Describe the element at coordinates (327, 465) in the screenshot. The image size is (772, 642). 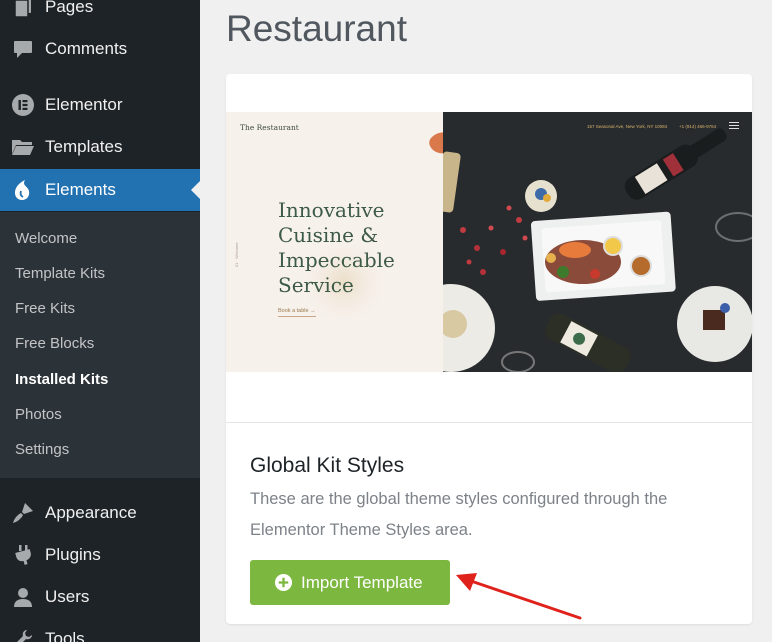
I see `card-title: Global Kit Styles` at that location.